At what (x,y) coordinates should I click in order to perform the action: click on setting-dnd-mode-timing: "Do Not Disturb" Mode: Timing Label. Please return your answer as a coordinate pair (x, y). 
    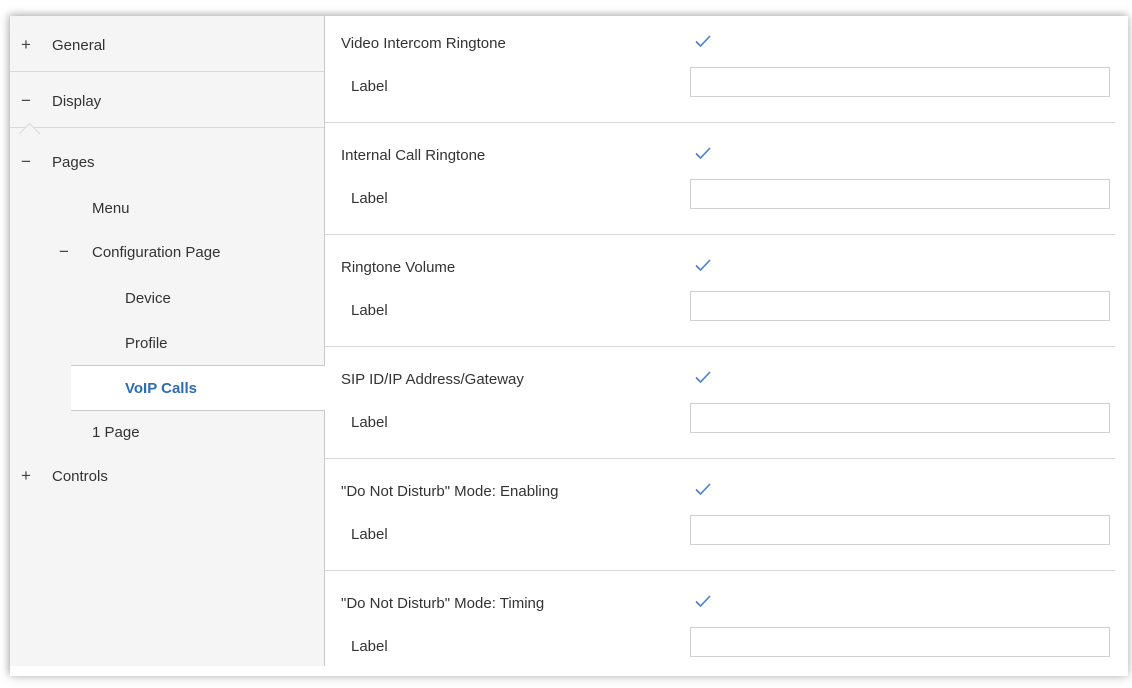
    Looking at the image, I should click on (720, 632).